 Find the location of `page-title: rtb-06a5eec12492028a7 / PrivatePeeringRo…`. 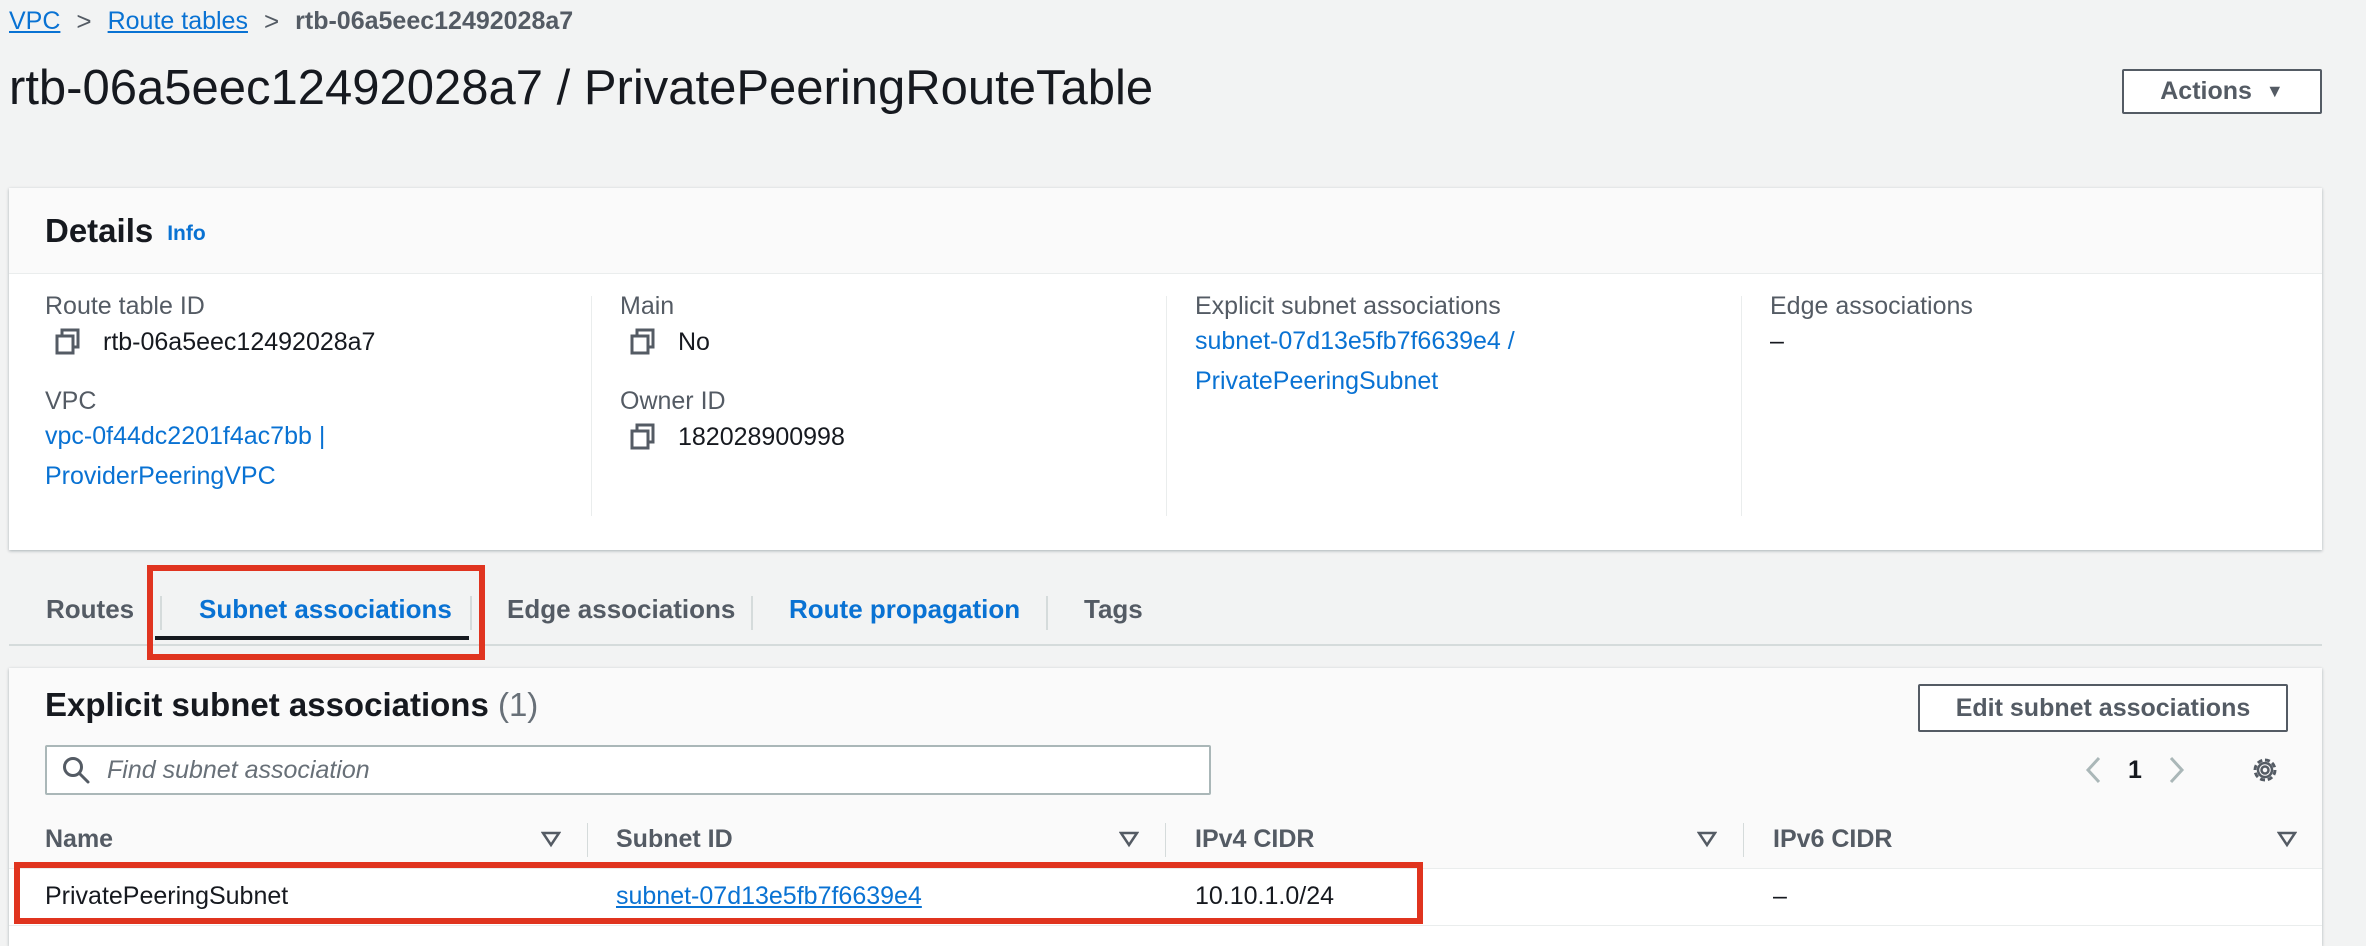

page-title: rtb-06a5eec12492028a7 / PrivatePeeringRo… is located at coordinates (581, 88).